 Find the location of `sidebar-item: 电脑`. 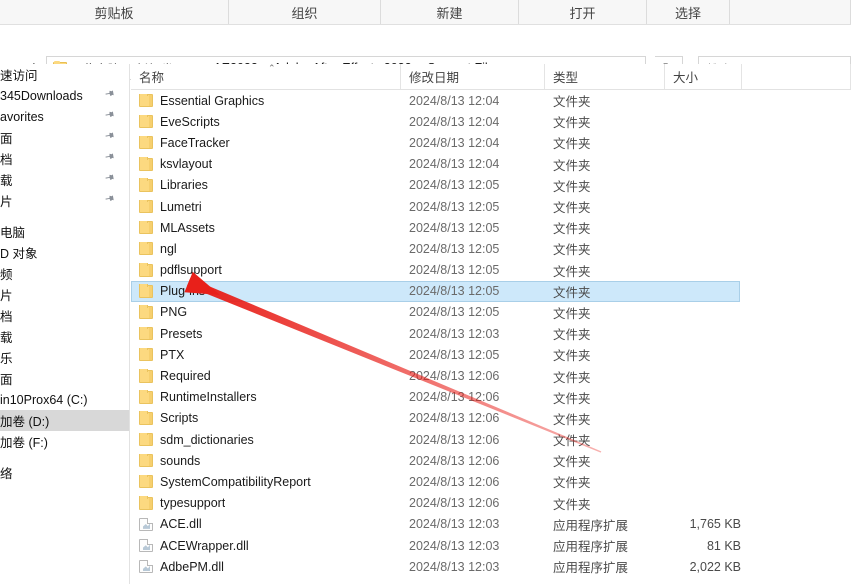

sidebar-item: 电脑 is located at coordinates (64, 231).